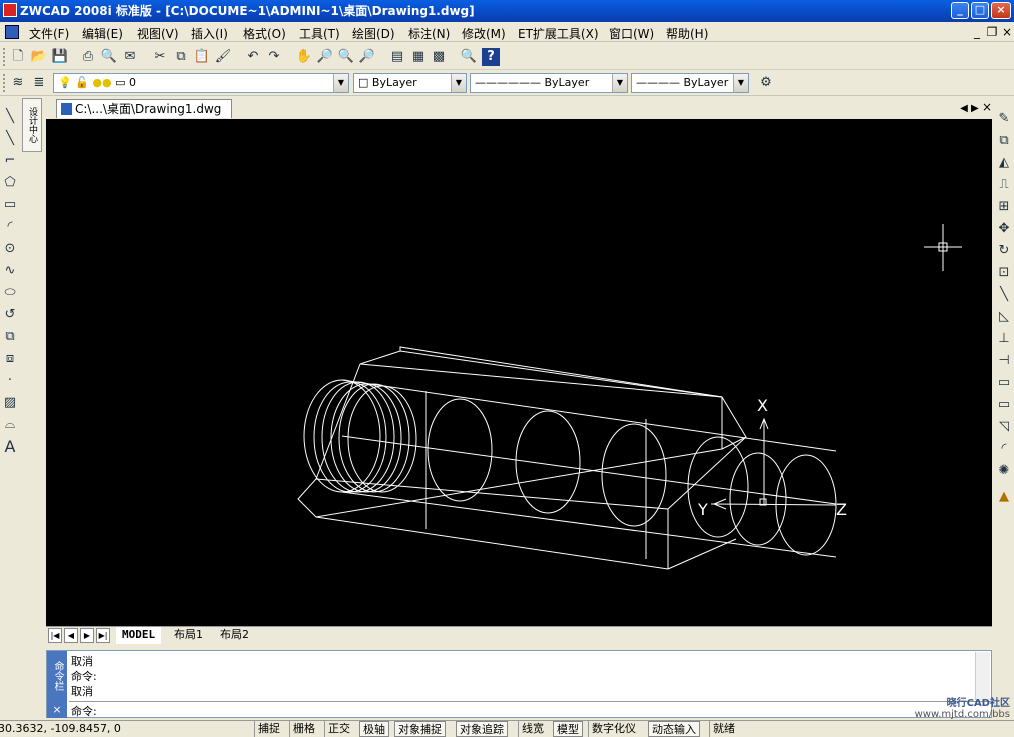 This screenshot has width=1014, height=737. Describe the element at coordinates (88, 57) in the screenshot. I see `print-icon: ⎙` at that location.